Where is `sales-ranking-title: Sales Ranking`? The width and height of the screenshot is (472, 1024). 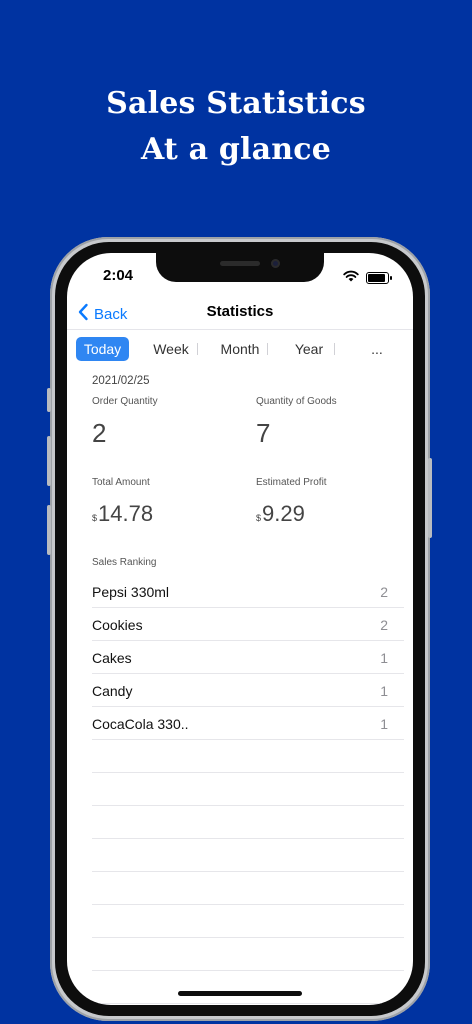 sales-ranking-title: Sales Ranking is located at coordinates (124, 562).